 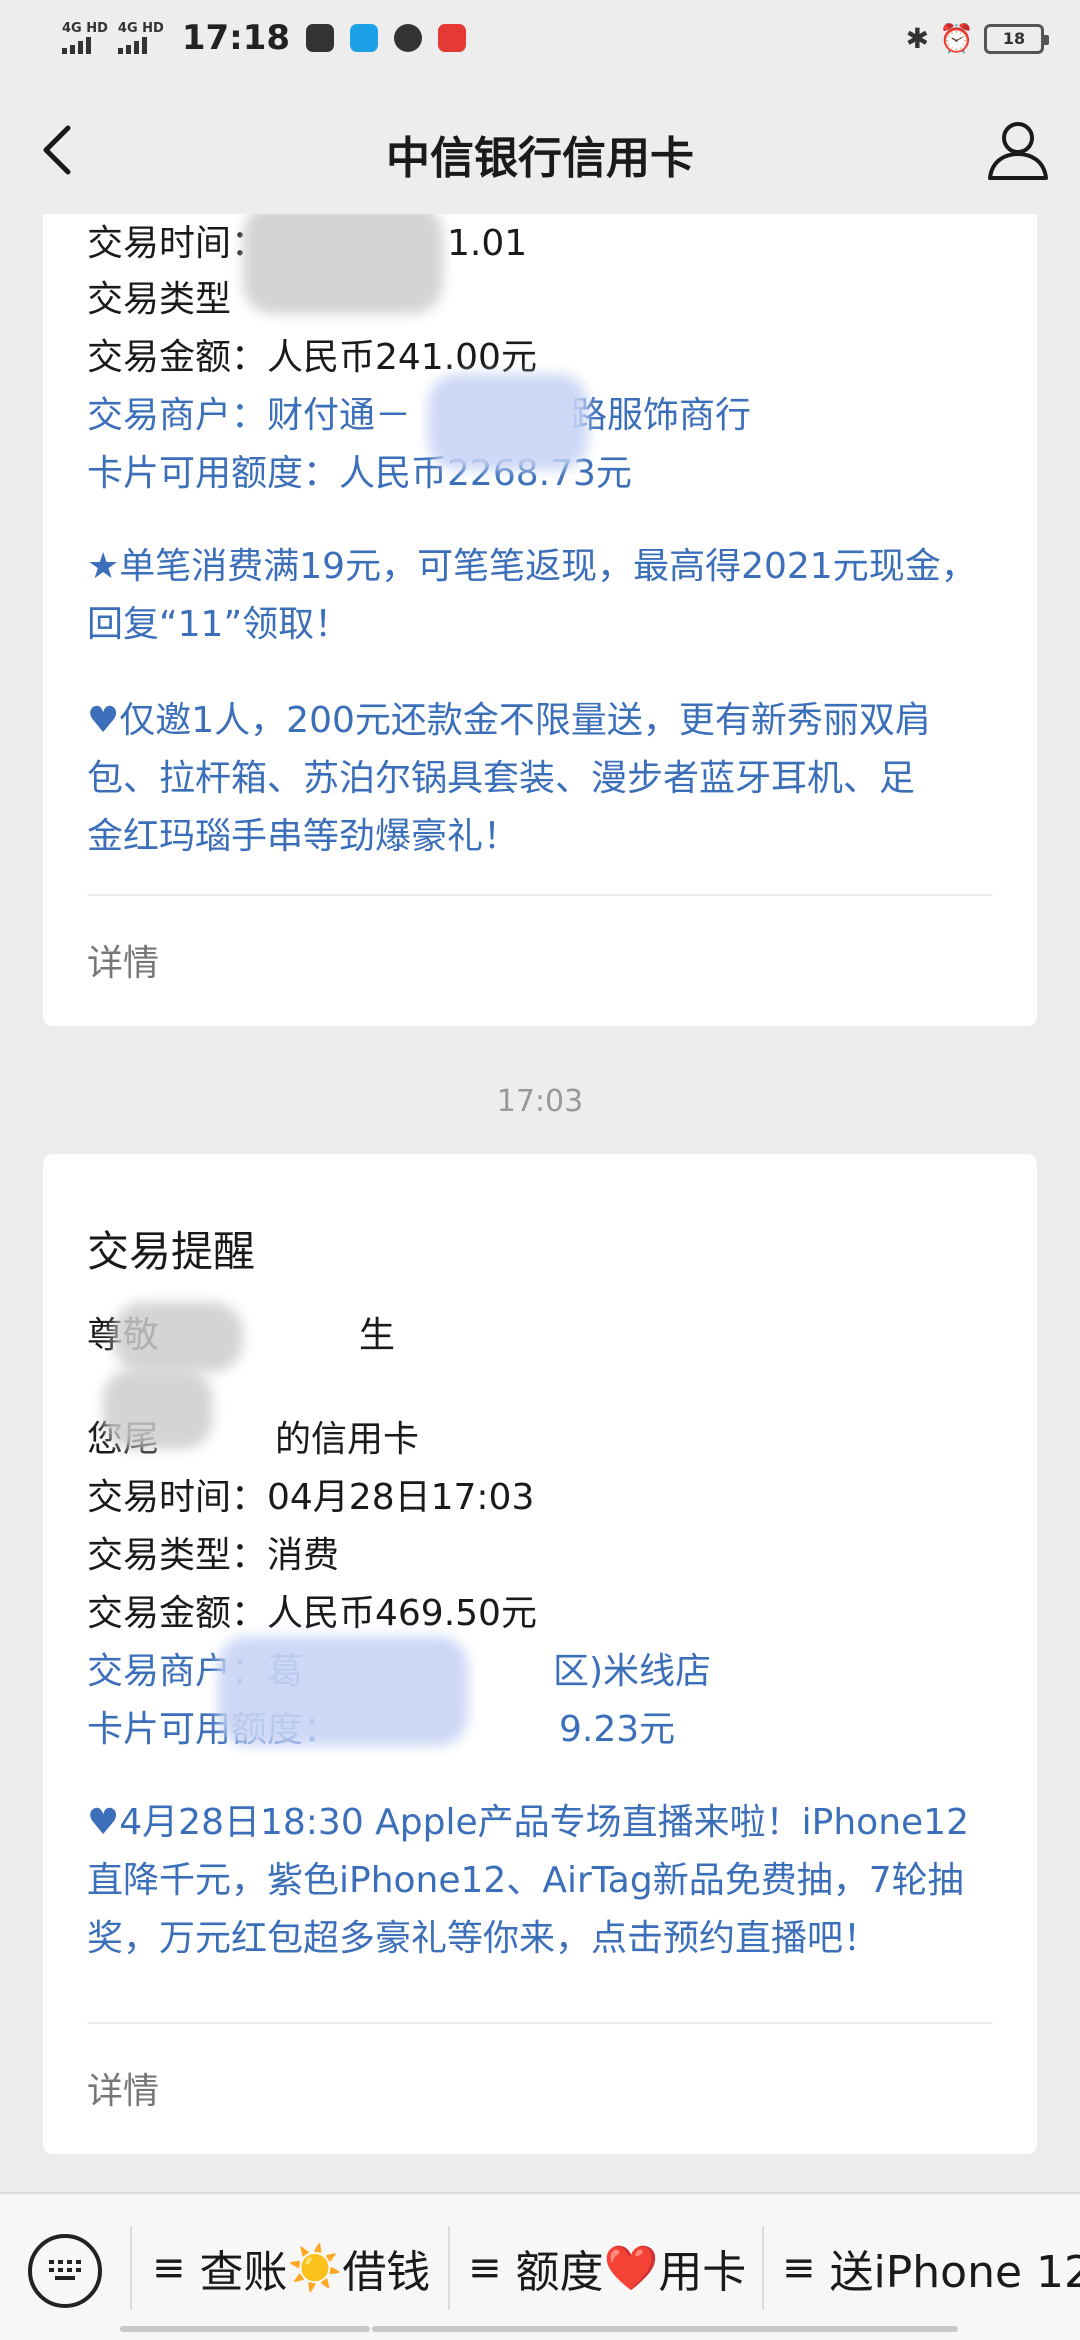 I want to click on battery-icon: 18, so click(x=1016, y=38).